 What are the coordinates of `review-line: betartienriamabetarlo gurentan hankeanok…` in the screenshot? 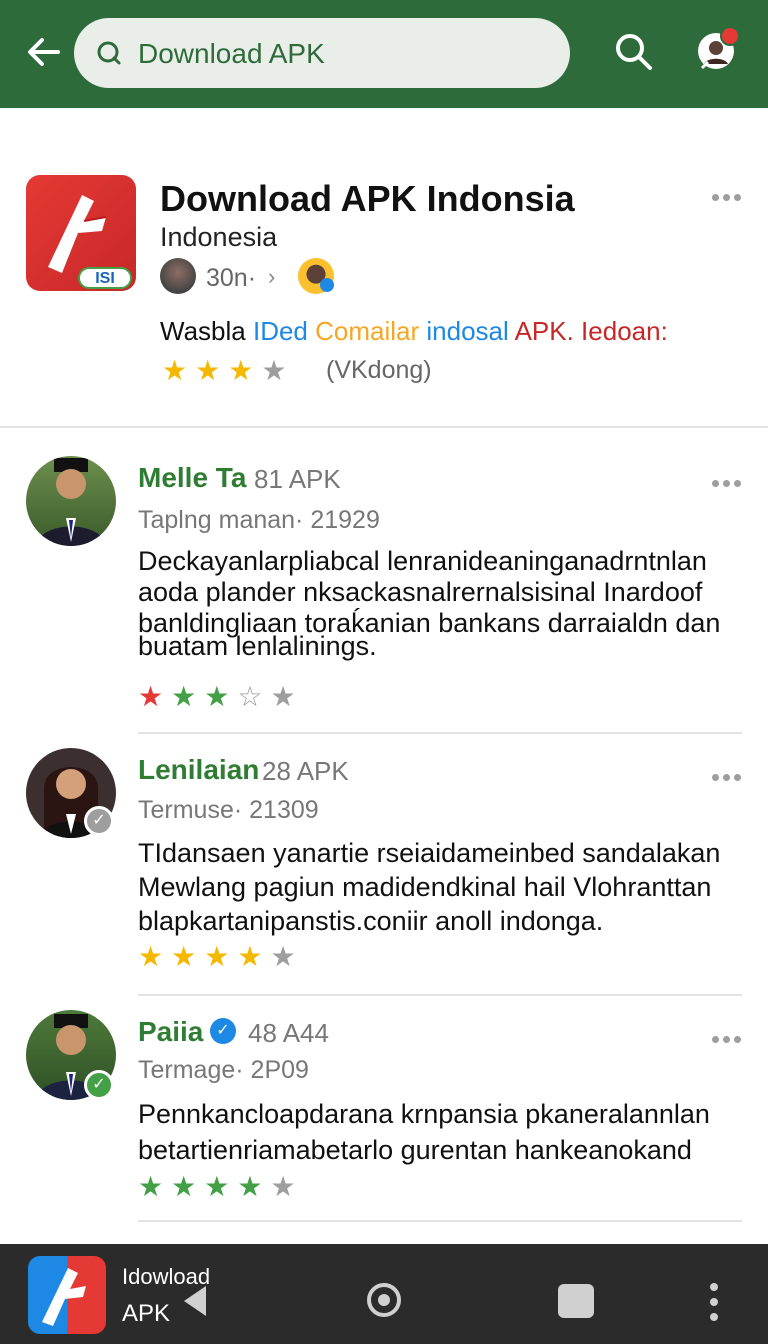 It's located at (415, 1150).